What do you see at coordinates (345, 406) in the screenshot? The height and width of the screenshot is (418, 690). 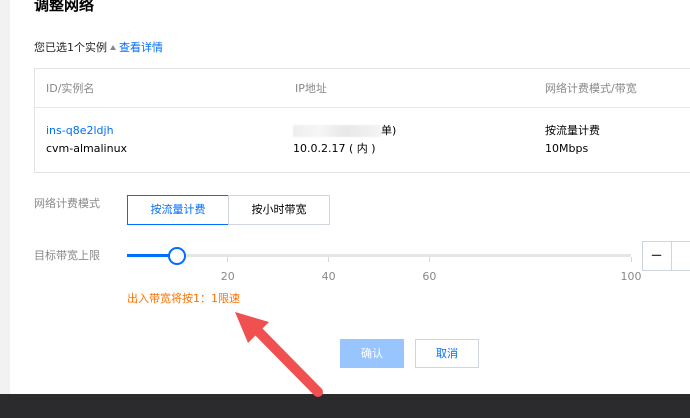 I see `page-backdrop-bottom` at bounding box center [345, 406].